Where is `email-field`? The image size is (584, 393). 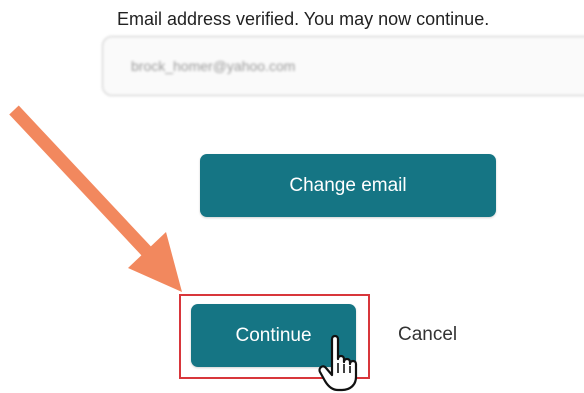 email-field is located at coordinates (343, 66).